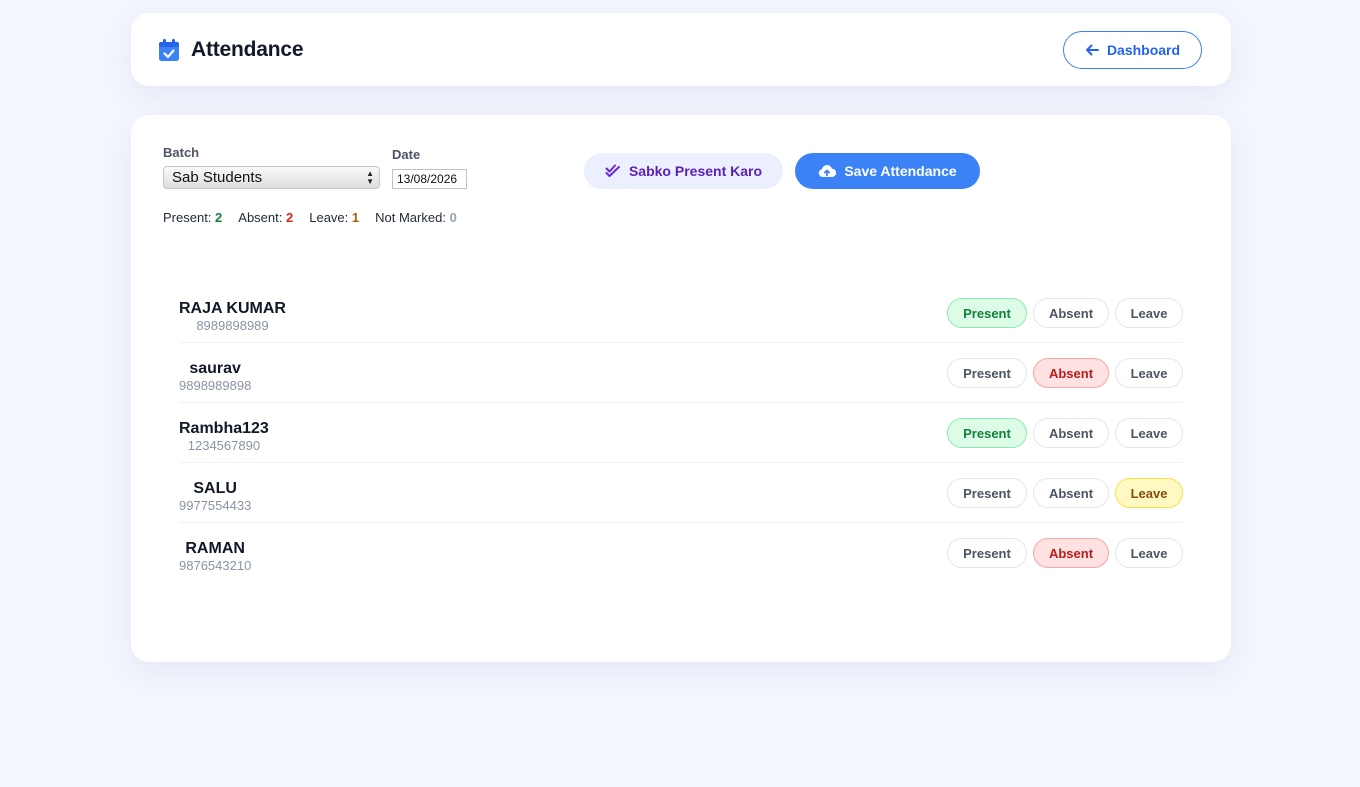 The height and width of the screenshot is (787, 1360). What do you see at coordinates (247, 49) in the screenshot?
I see `page-title: Attendance` at bounding box center [247, 49].